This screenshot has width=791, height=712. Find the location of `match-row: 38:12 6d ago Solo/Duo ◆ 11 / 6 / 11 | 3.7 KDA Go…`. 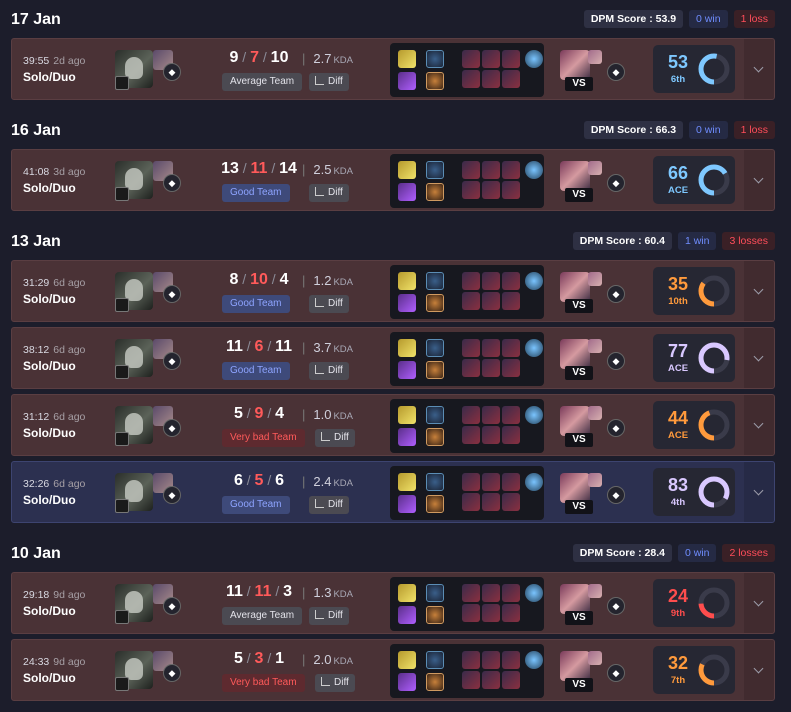

match-row: 38:12 6d ago Solo/Duo ◆ 11 / 6 / 11 | 3.7 KDA Go… is located at coordinates (393, 358).